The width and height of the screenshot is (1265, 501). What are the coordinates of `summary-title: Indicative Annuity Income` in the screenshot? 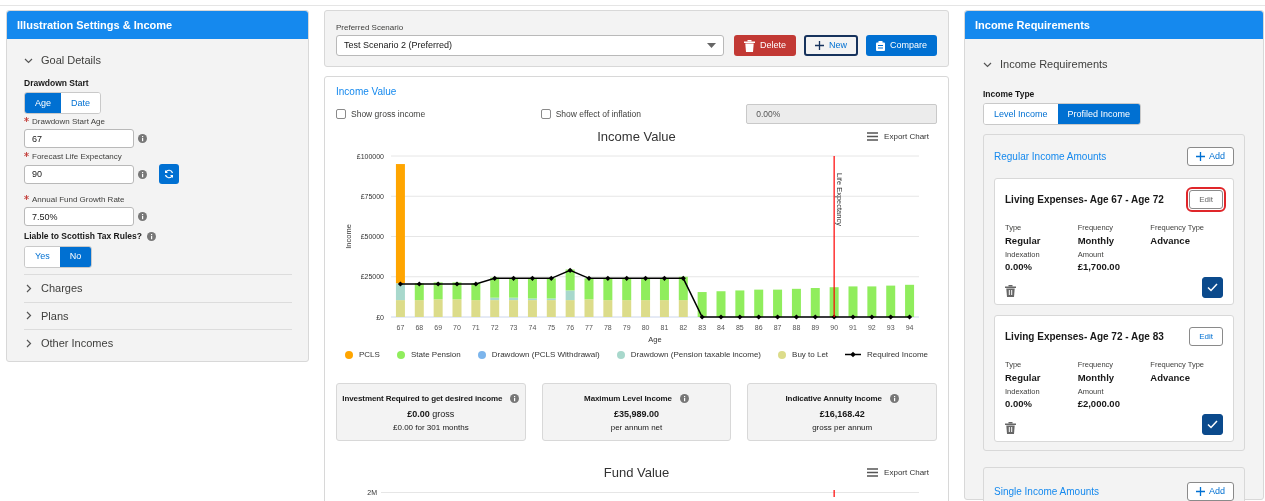 It's located at (833, 398).